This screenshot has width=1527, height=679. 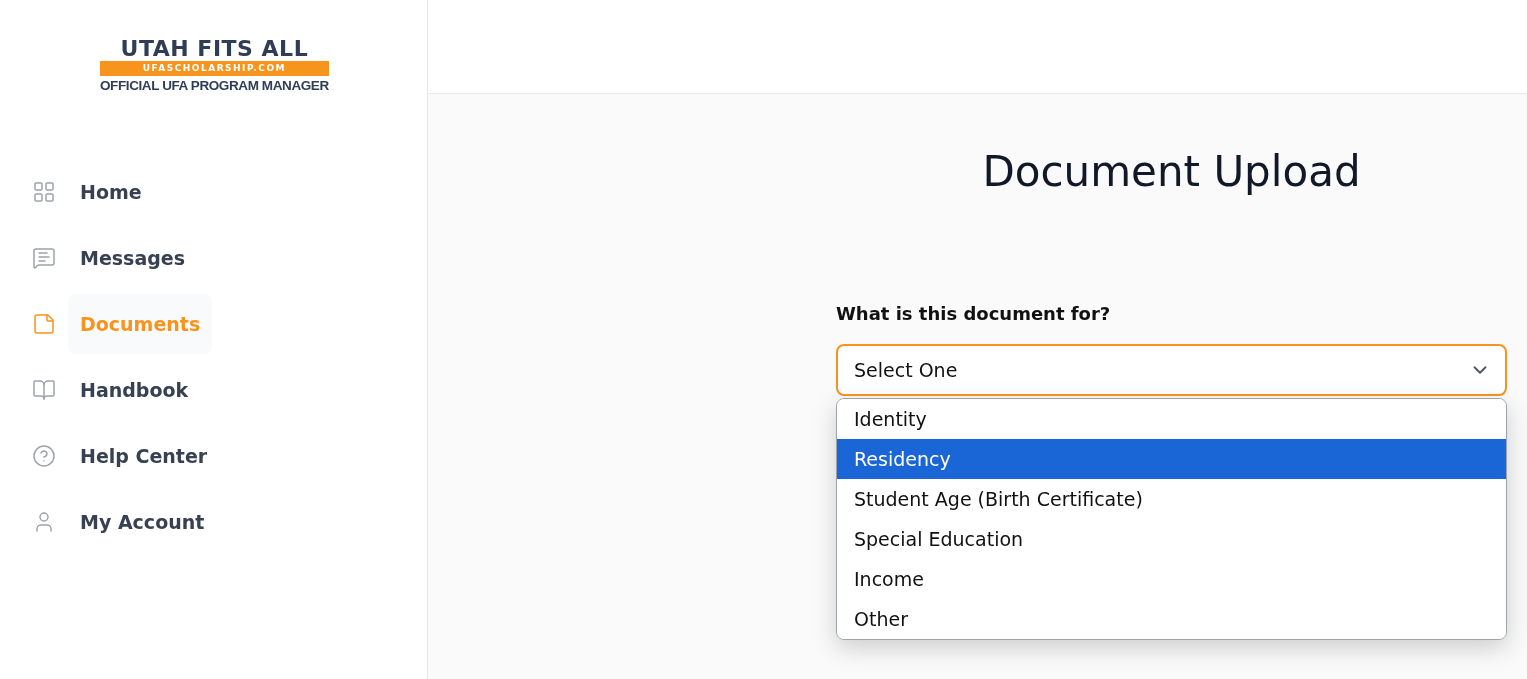 I want to click on book-icon, so click(x=44, y=390).